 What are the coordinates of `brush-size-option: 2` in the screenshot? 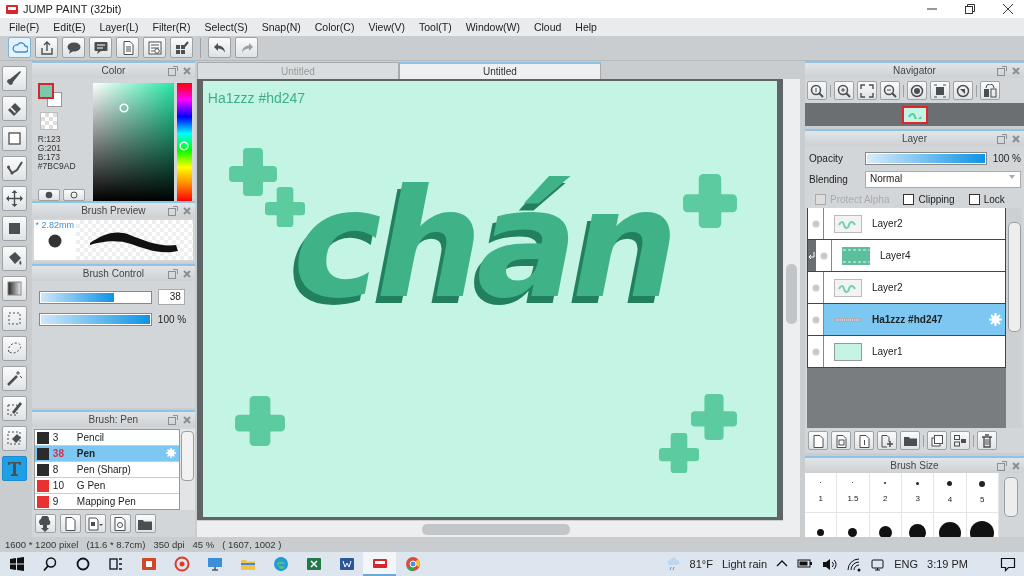 It's located at (885, 493).